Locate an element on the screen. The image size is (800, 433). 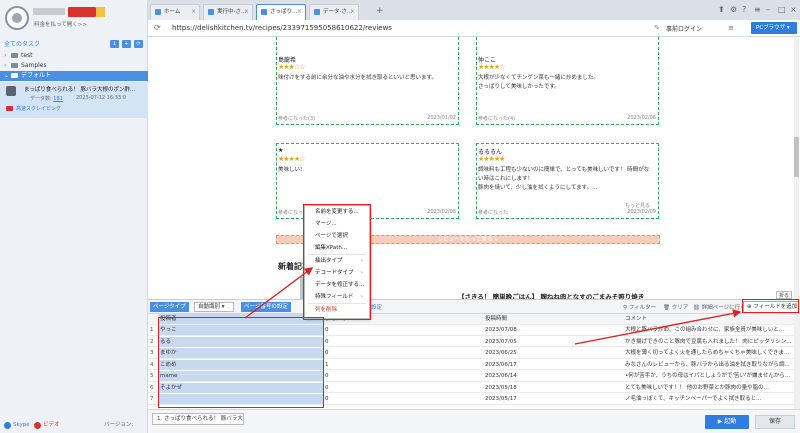
tab-data: データ-さ... × is located at coordinates (334, 12).